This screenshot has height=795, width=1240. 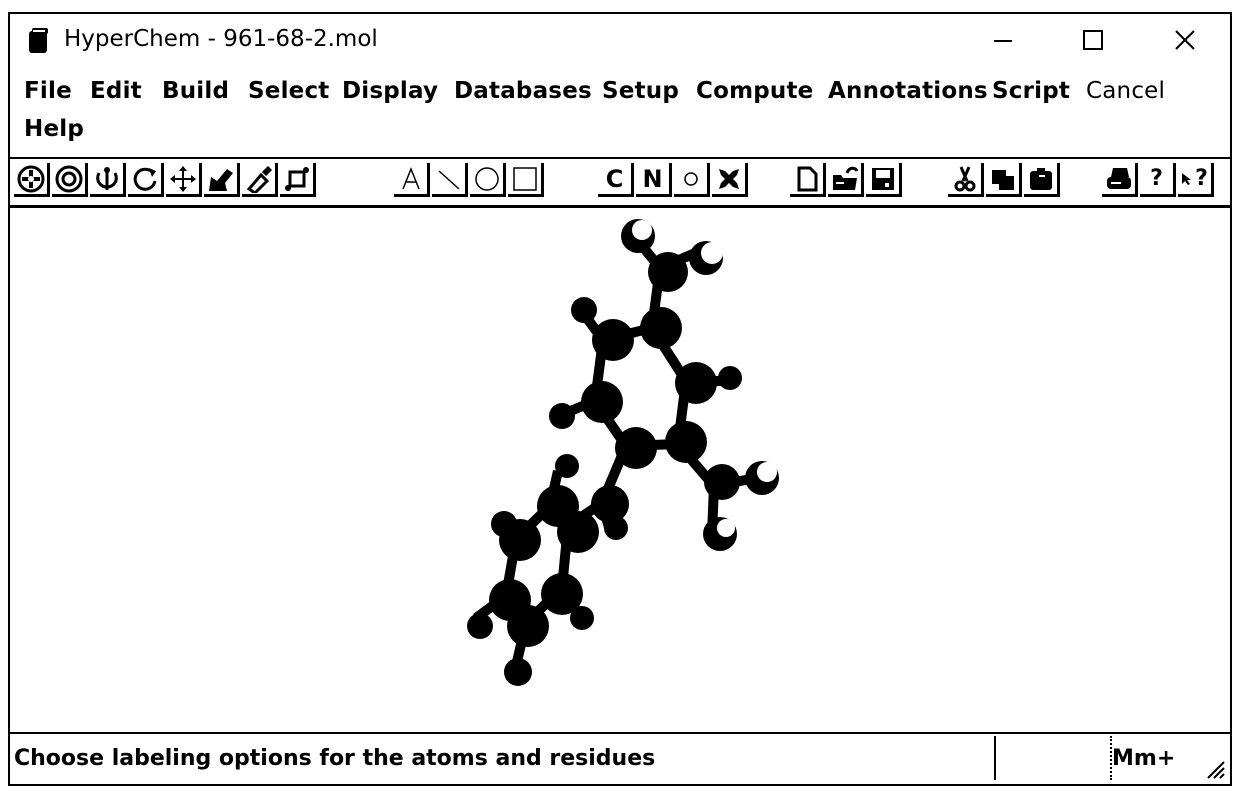 I want to click on nitrogen-element-button: N, so click(x=654, y=180).